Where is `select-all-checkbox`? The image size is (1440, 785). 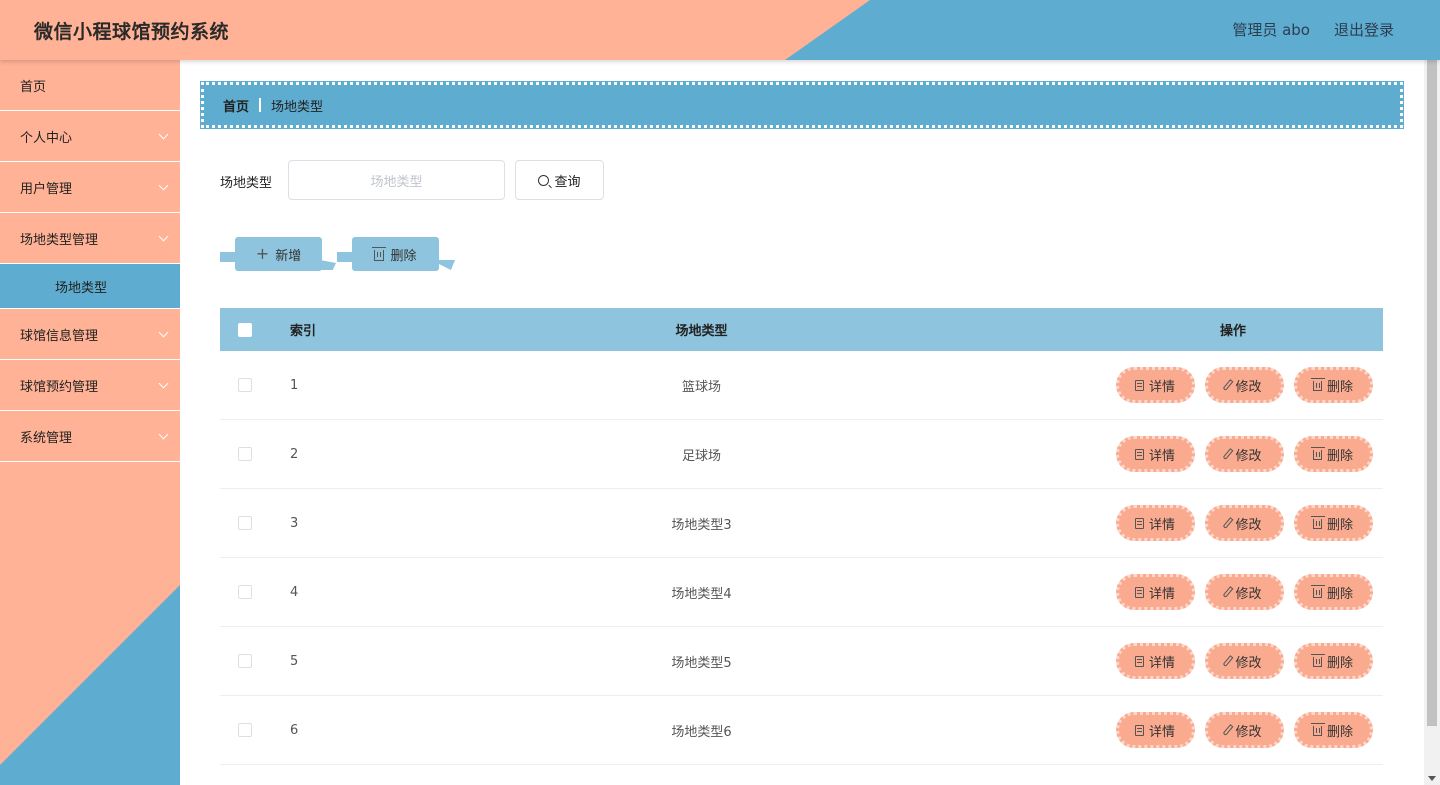
select-all-checkbox is located at coordinates (245, 329).